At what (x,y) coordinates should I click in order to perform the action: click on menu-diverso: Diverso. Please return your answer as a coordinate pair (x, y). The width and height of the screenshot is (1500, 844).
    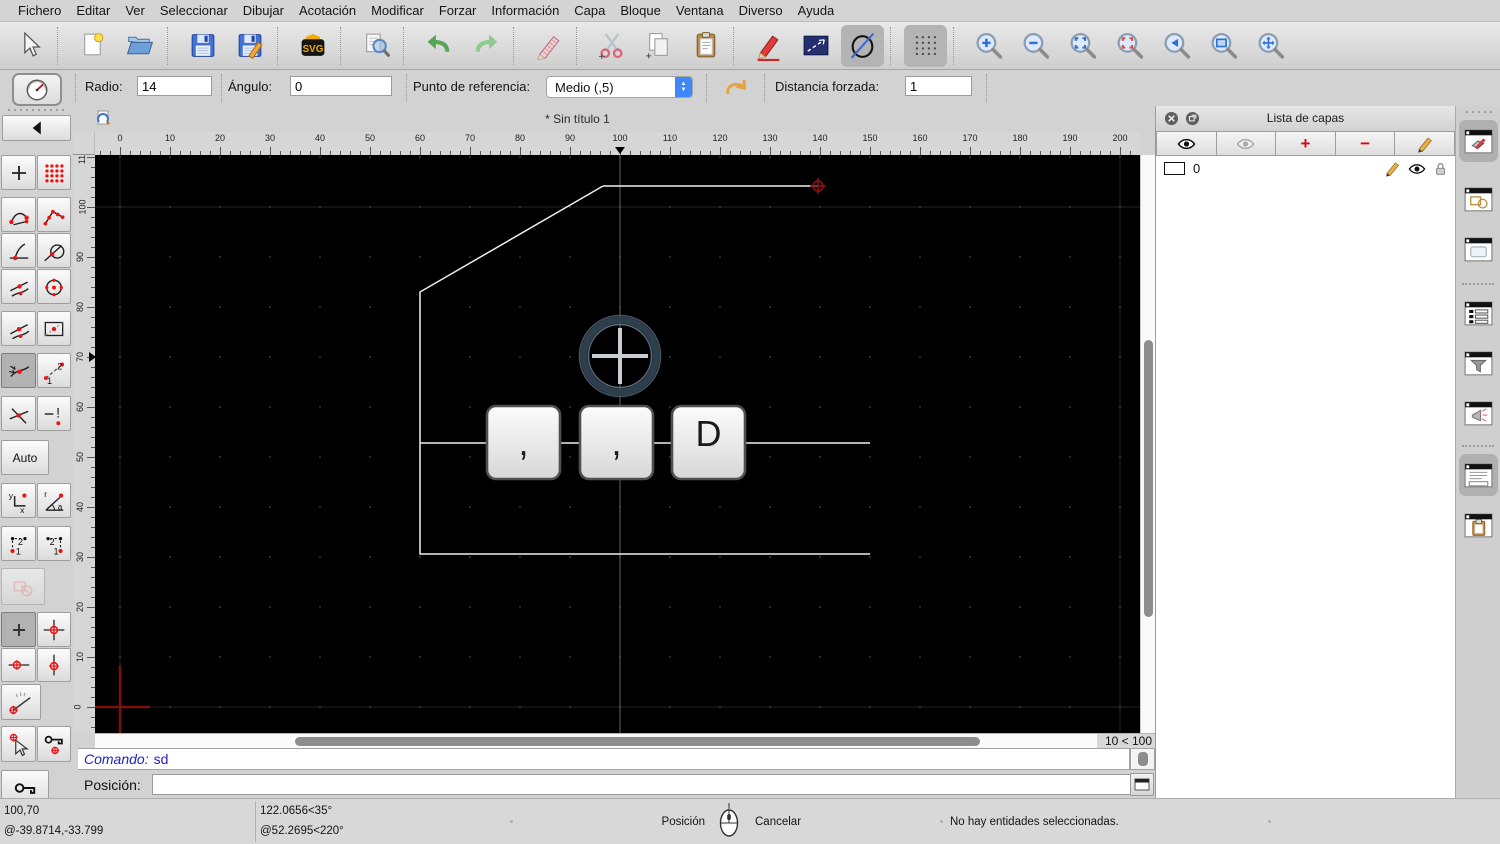
    Looking at the image, I should click on (761, 10).